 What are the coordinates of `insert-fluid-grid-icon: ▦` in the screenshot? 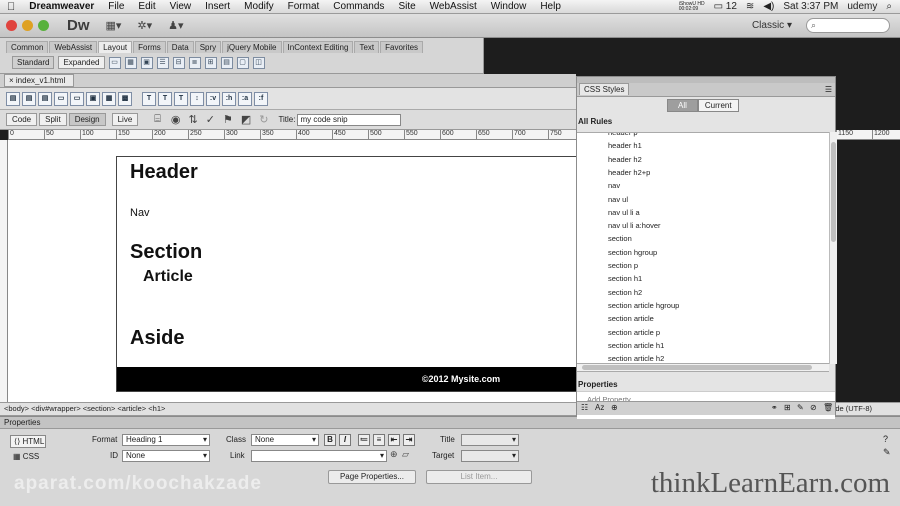 It's located at (130, 62).